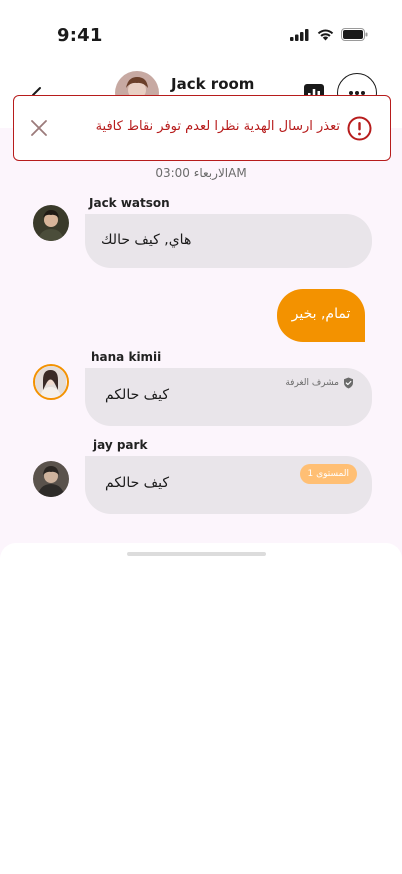 The width and height of the screenshot is (402, 874). Describe the element at coordinates (228, 397) in the screenshot. I see `message-bubble: مشرف الغرفة كيف حالكم` at that location.